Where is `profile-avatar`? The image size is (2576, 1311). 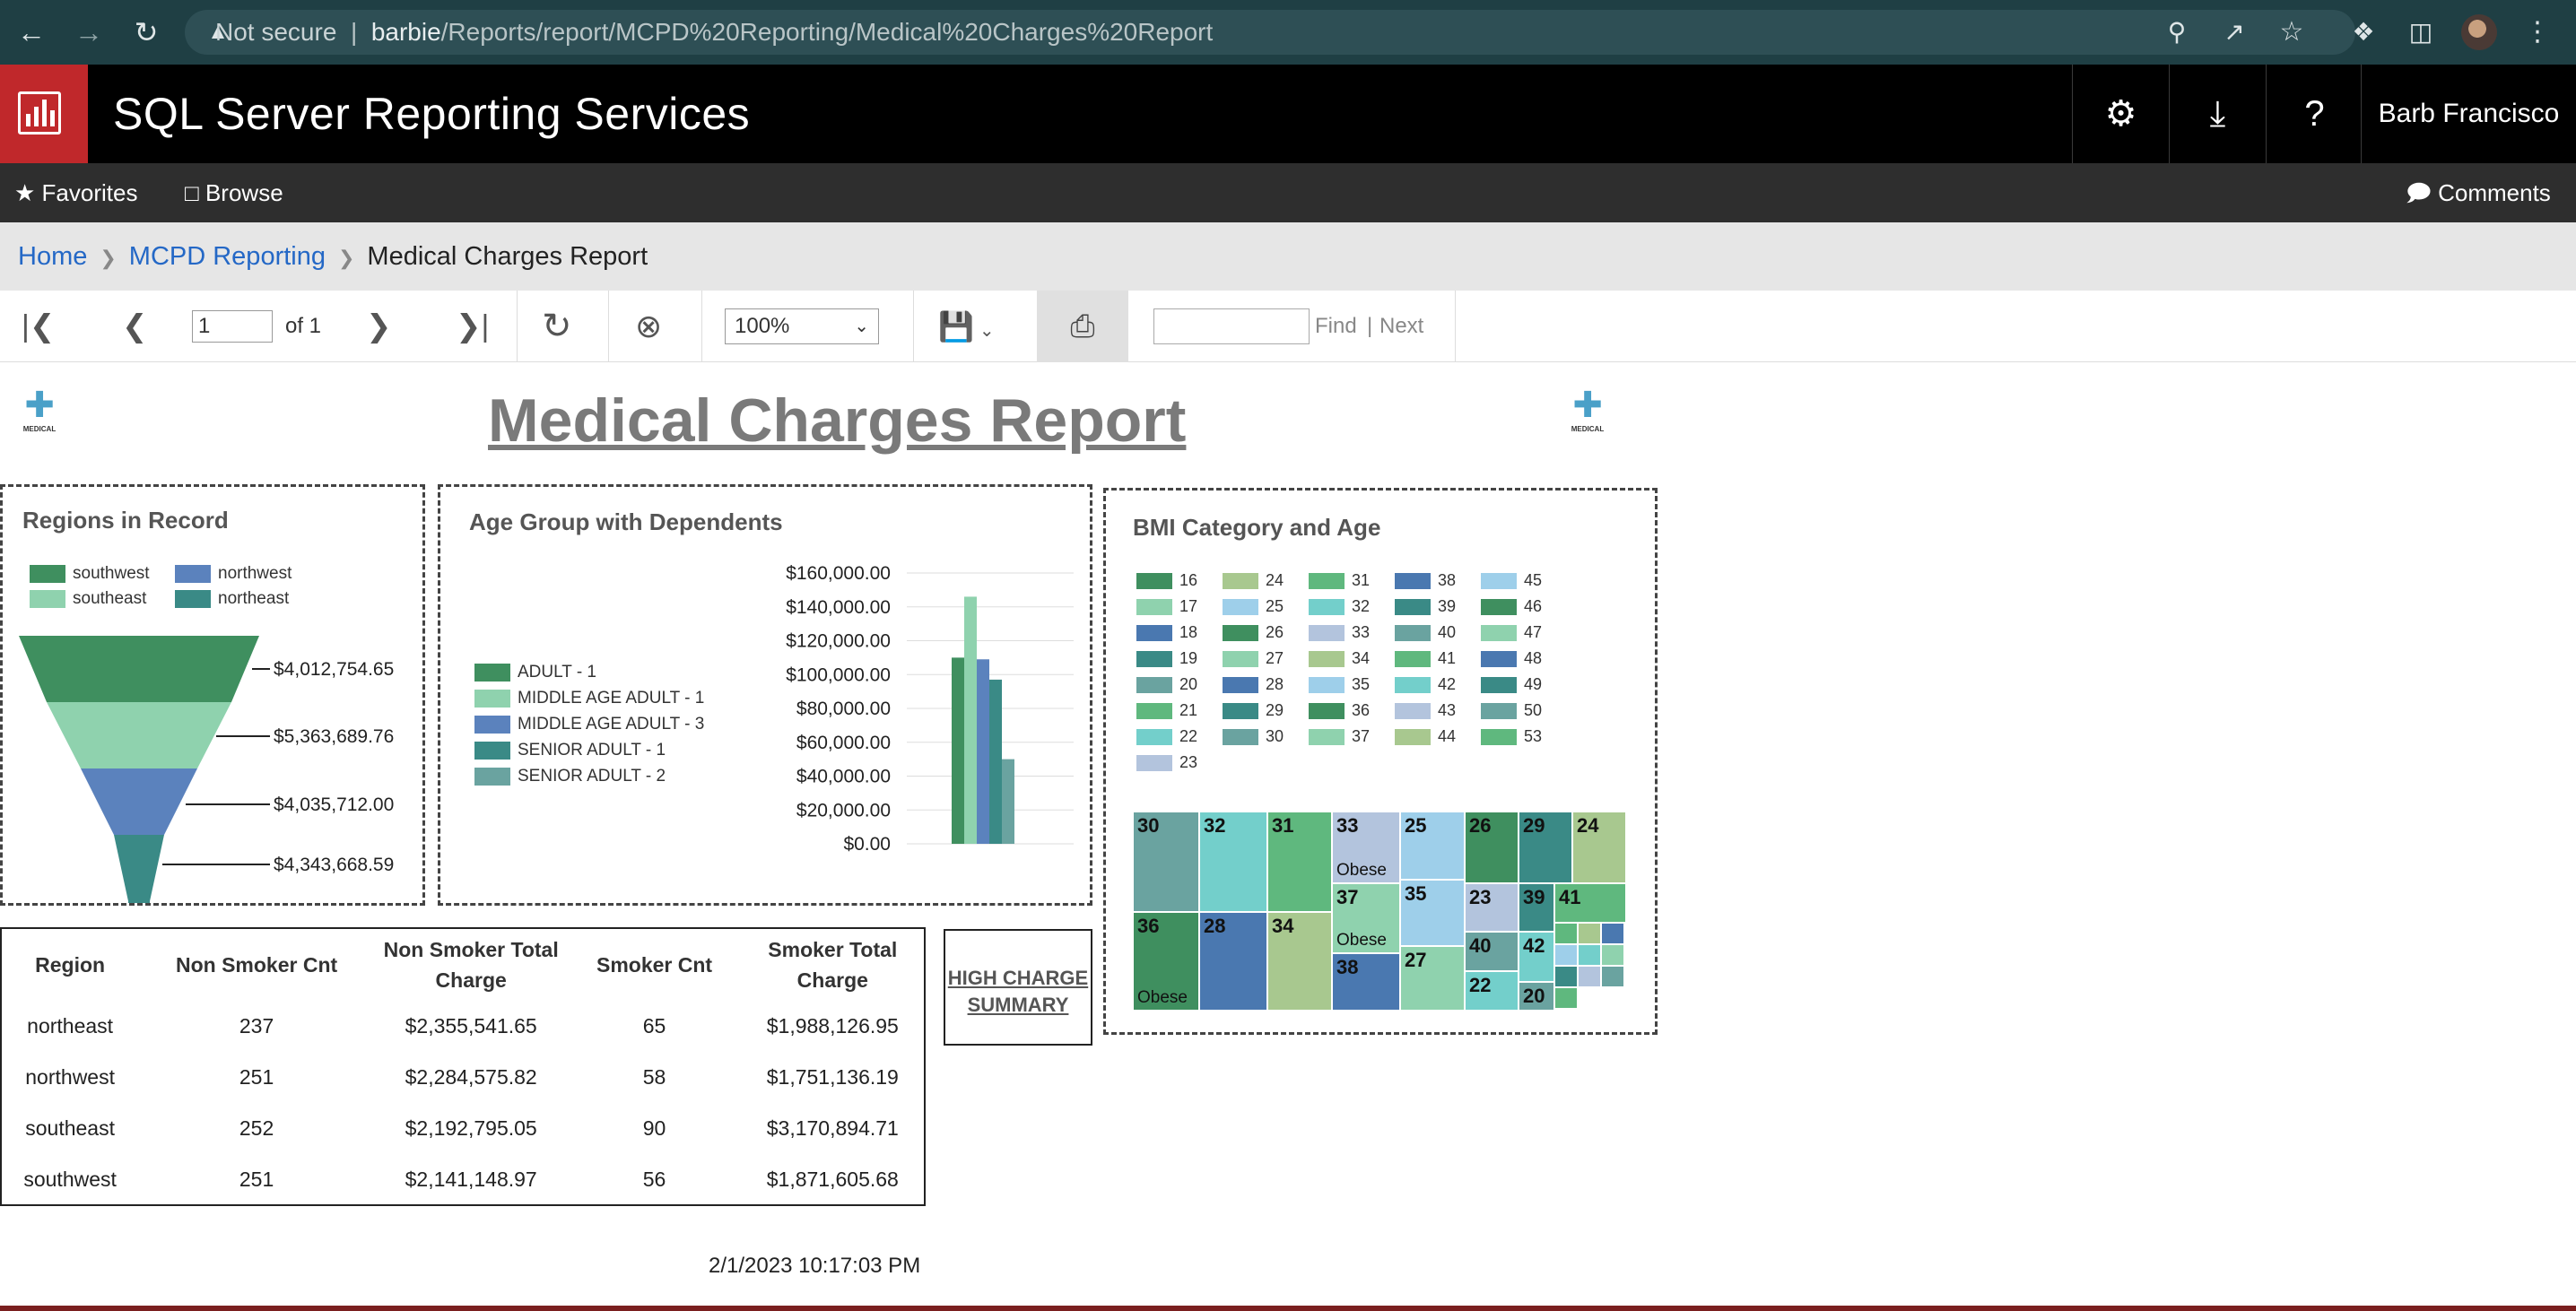 profile-avatar is located at coordinates (2479, 32).